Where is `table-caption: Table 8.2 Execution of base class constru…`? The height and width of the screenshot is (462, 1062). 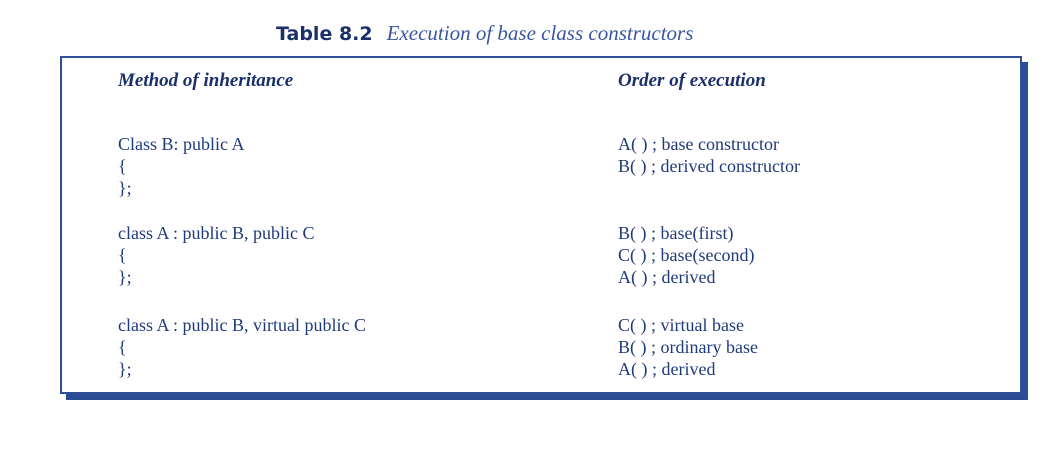 table-caption: Table 8.2 Execution of base class constru… is located at coordinates (556, 33).